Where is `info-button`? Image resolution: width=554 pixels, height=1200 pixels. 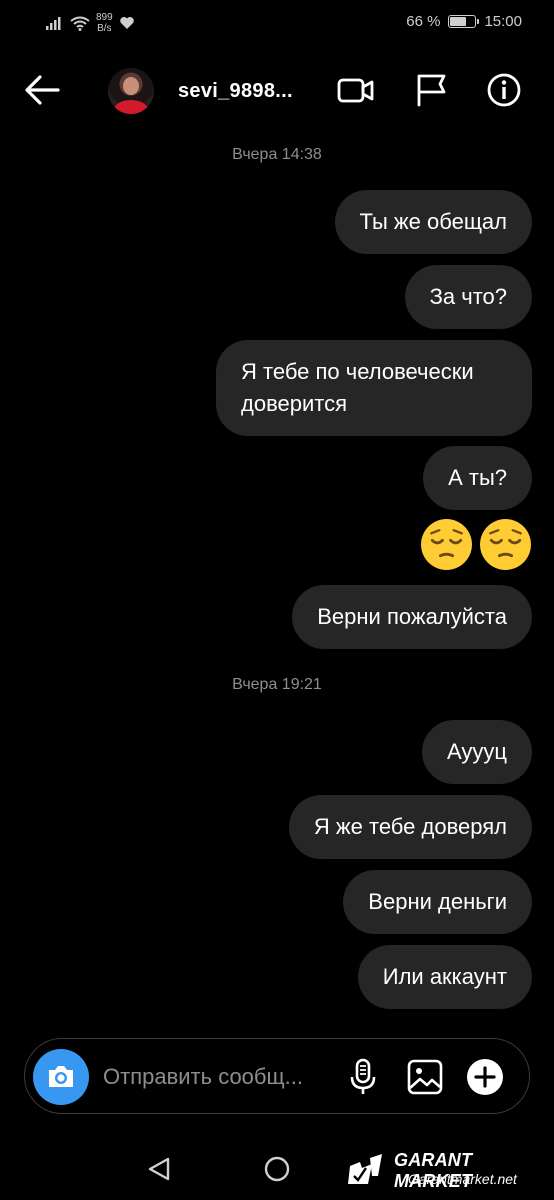 info-button is located at coordinates (504, 90).